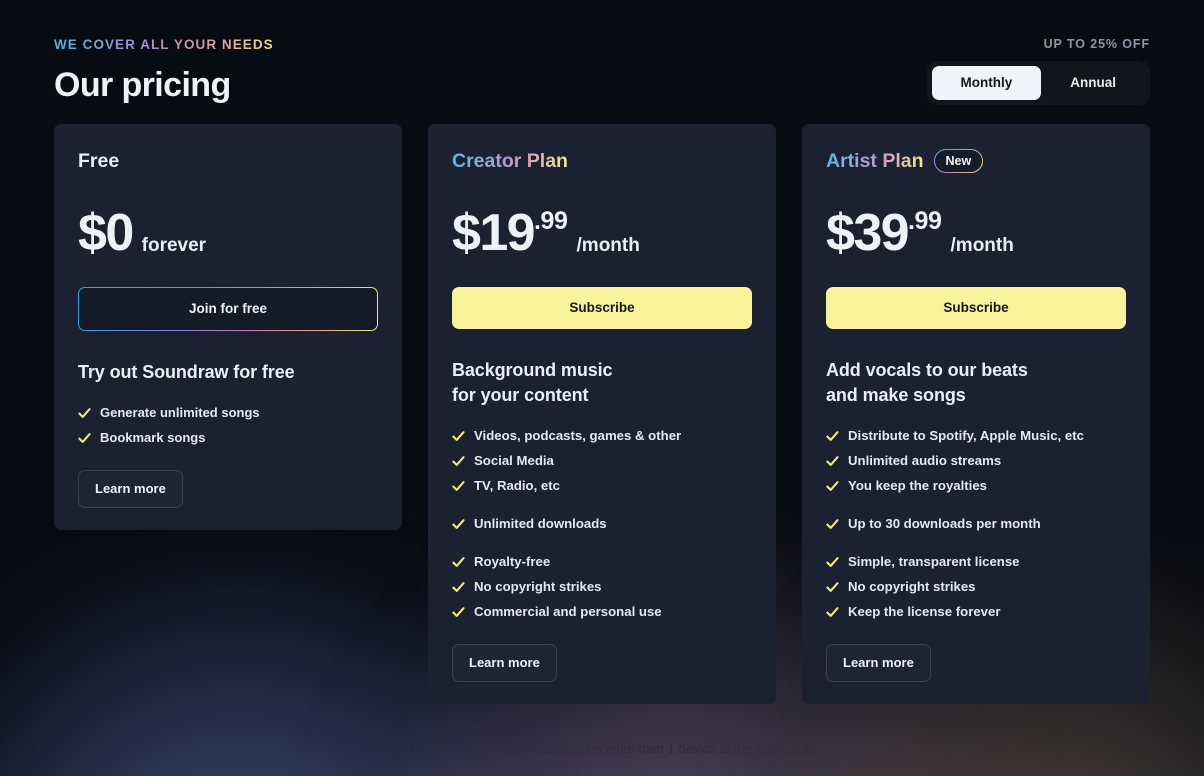 The image size is (1204, 776). I want to click on feature-item: Unlimited downloads, so click(602, 524).